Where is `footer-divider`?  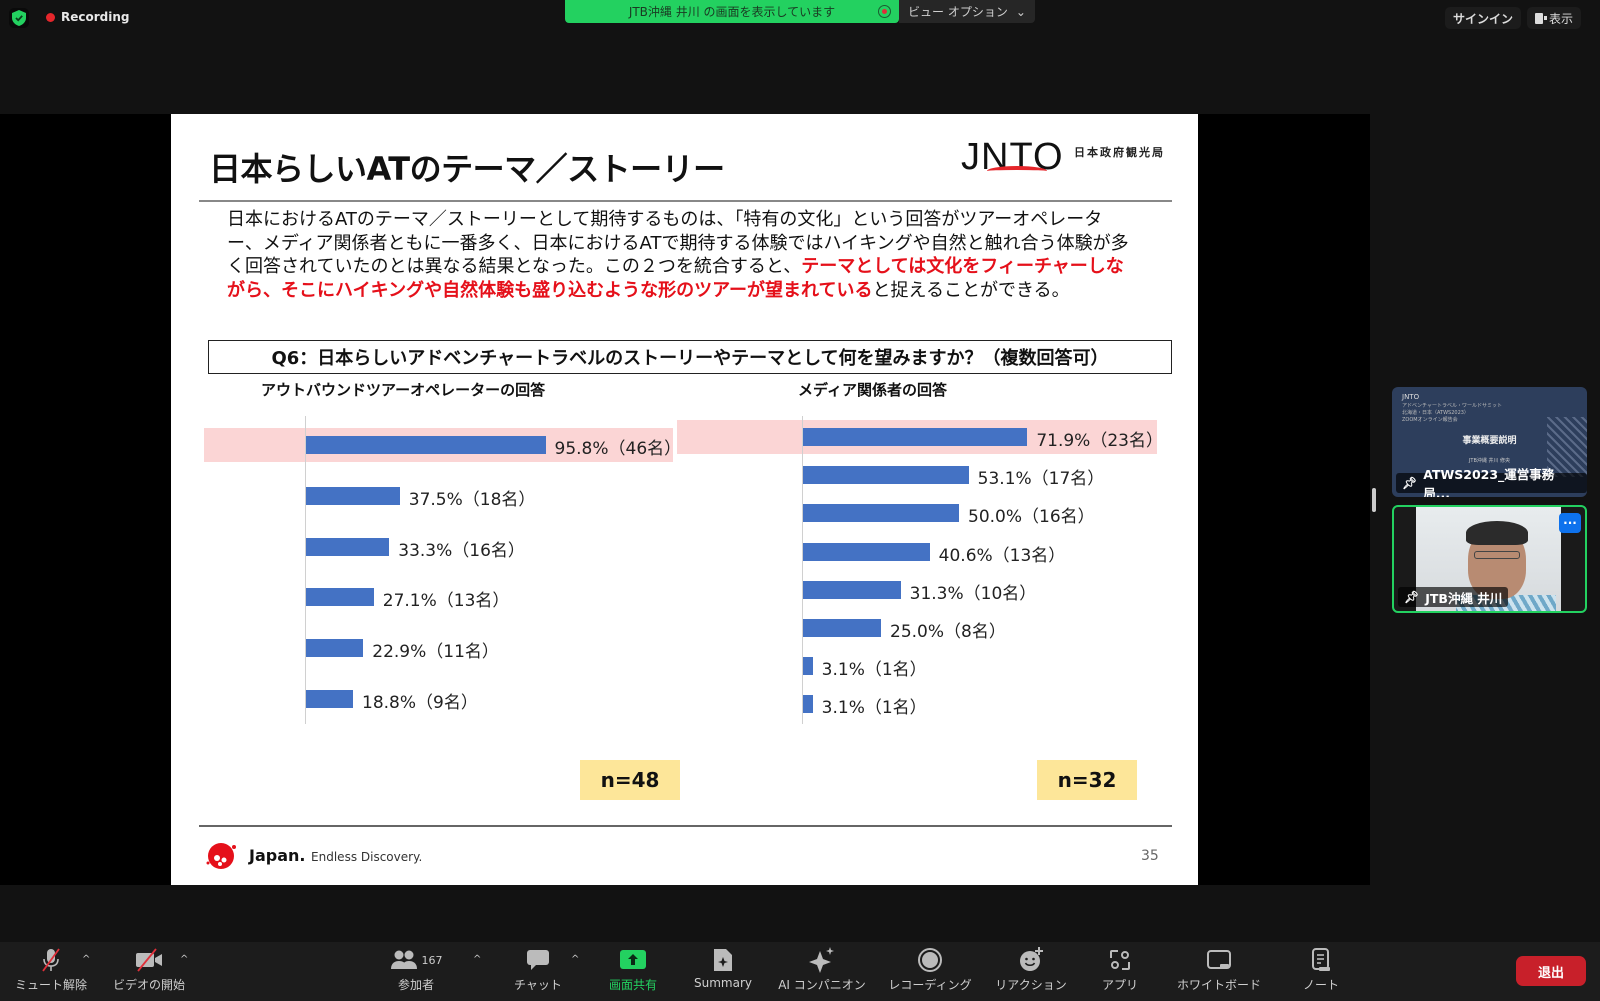
footer-divider is located at coordinates (685, 826).